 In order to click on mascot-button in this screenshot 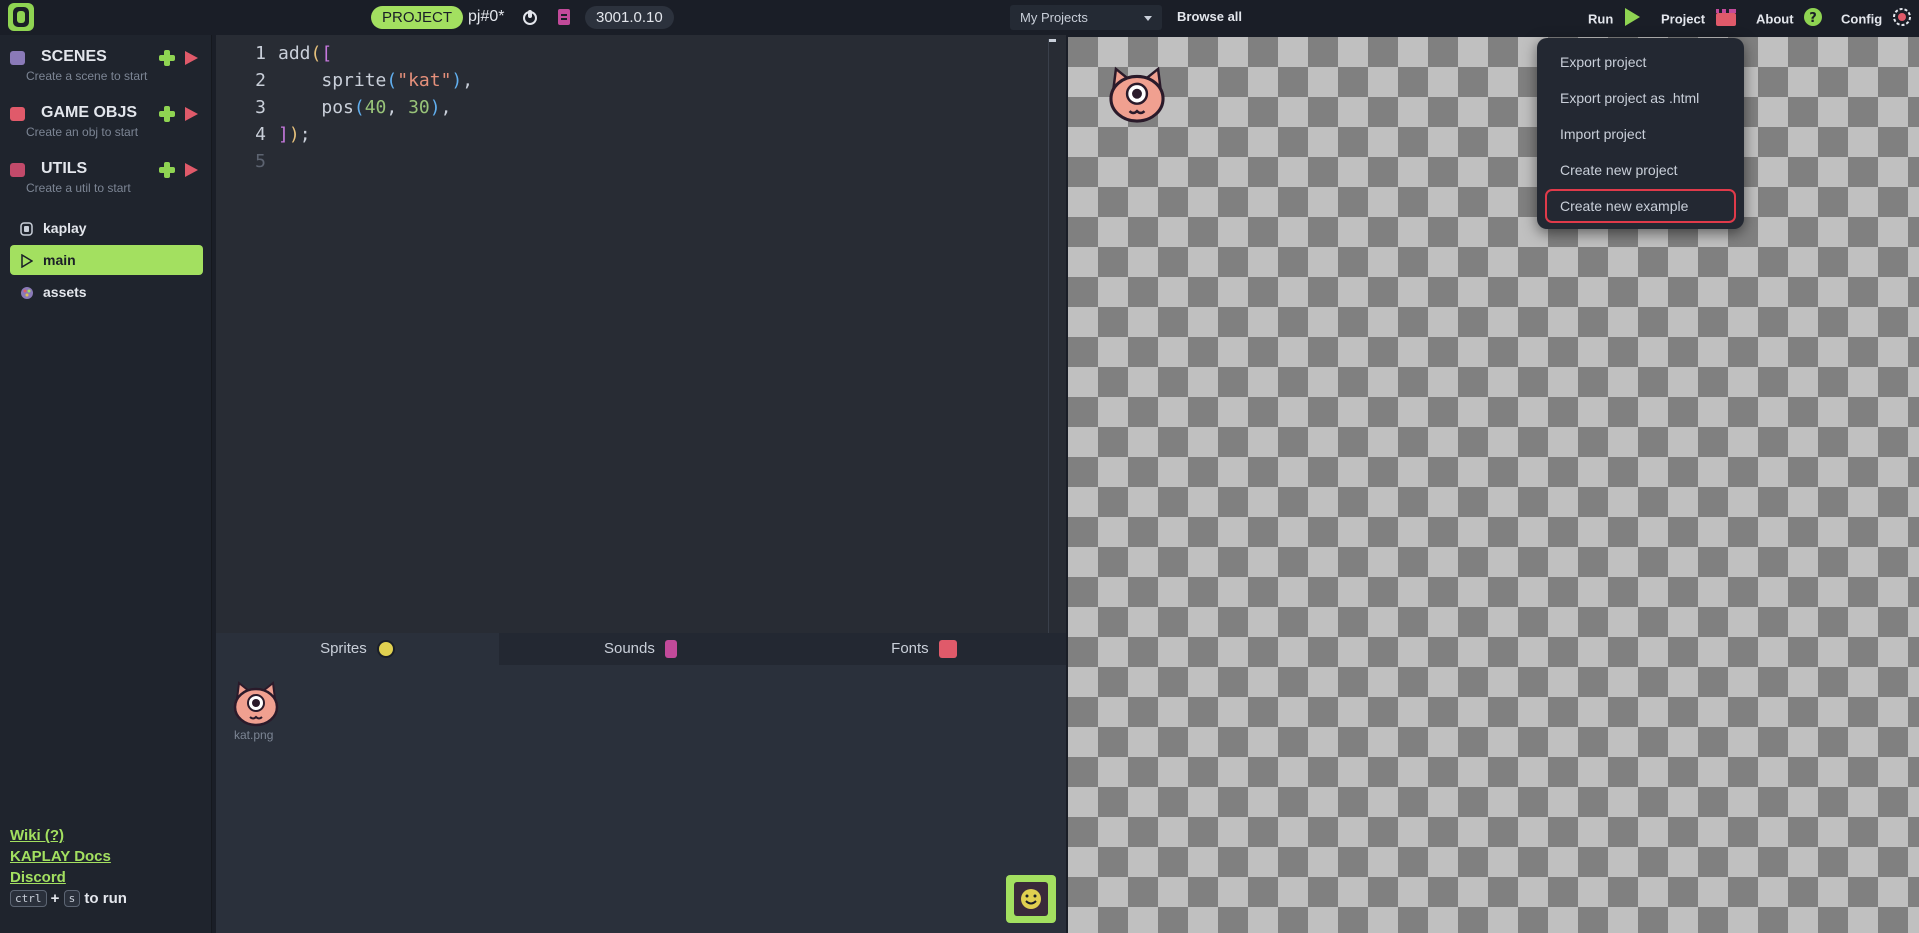, I will do `click(1031, 899)`.